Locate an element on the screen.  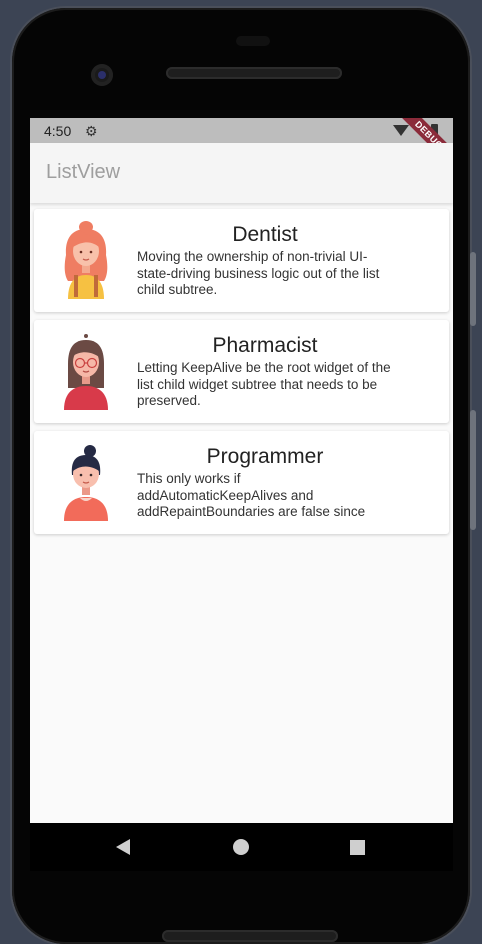
status-bar: 4:50 ⚙ is located at coordinates (241, 130).